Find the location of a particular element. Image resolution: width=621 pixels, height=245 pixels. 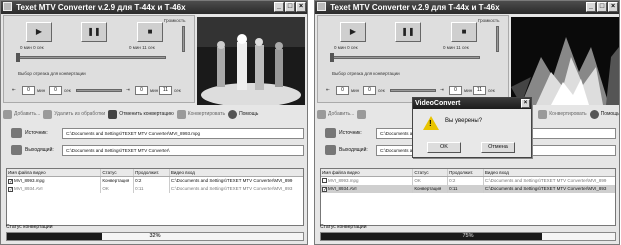

confirm-dialog: VideoConvert × ! Вы уверены? OK Отмена is located at coordinates (472, 127).